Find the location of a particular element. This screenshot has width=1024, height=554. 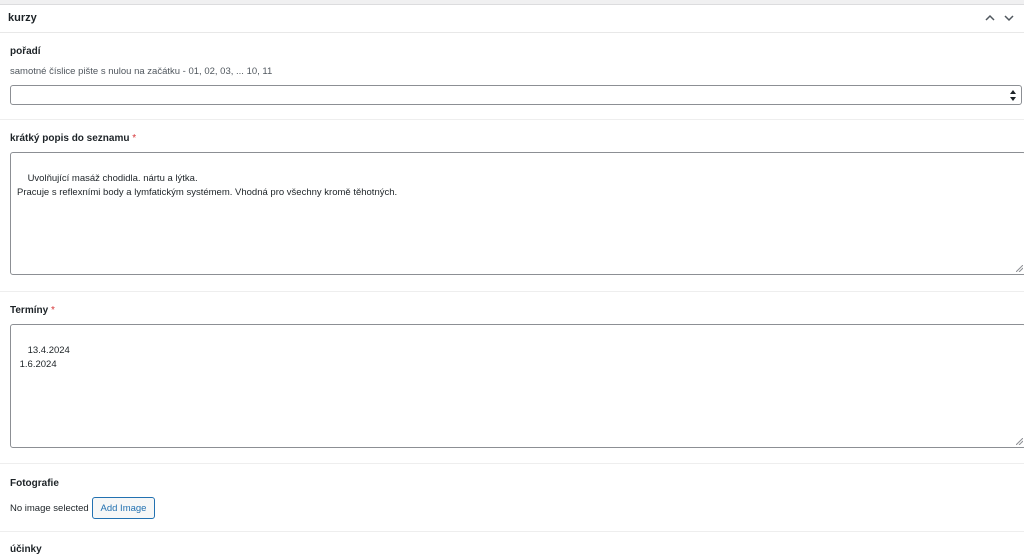

kratky-popis-label: krátký popis do seznamu * is located at coordinates (73, 138).